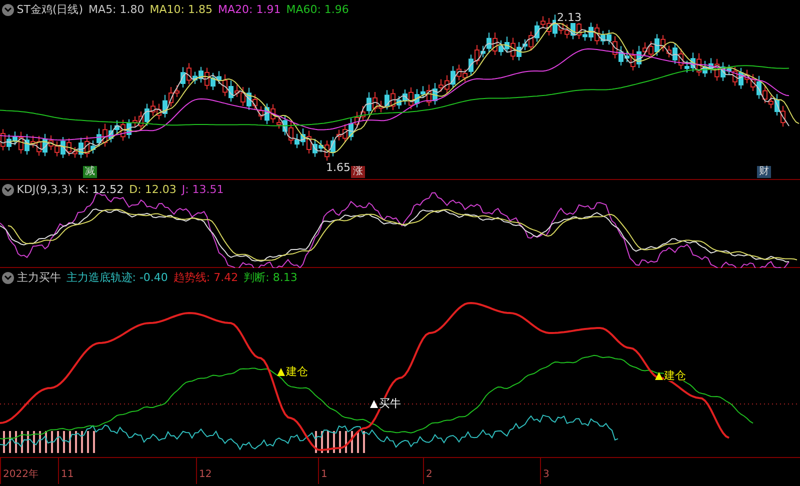 Image resolution: width=800 pixels, height=486 pixels. What do you see at coordinates (569, 17) in the screenshot?
I see `price-label: 2.13` at bounding box center [569, 17].